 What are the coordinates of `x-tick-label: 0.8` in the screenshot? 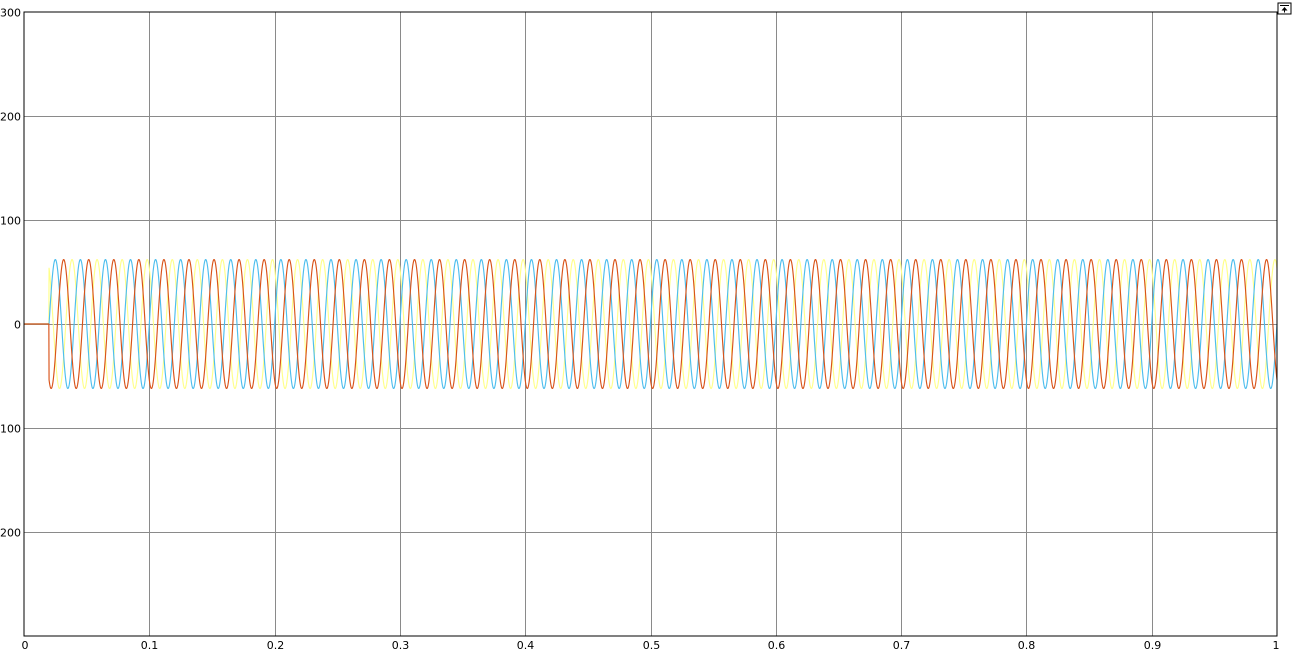 It's located at (1027, 645).